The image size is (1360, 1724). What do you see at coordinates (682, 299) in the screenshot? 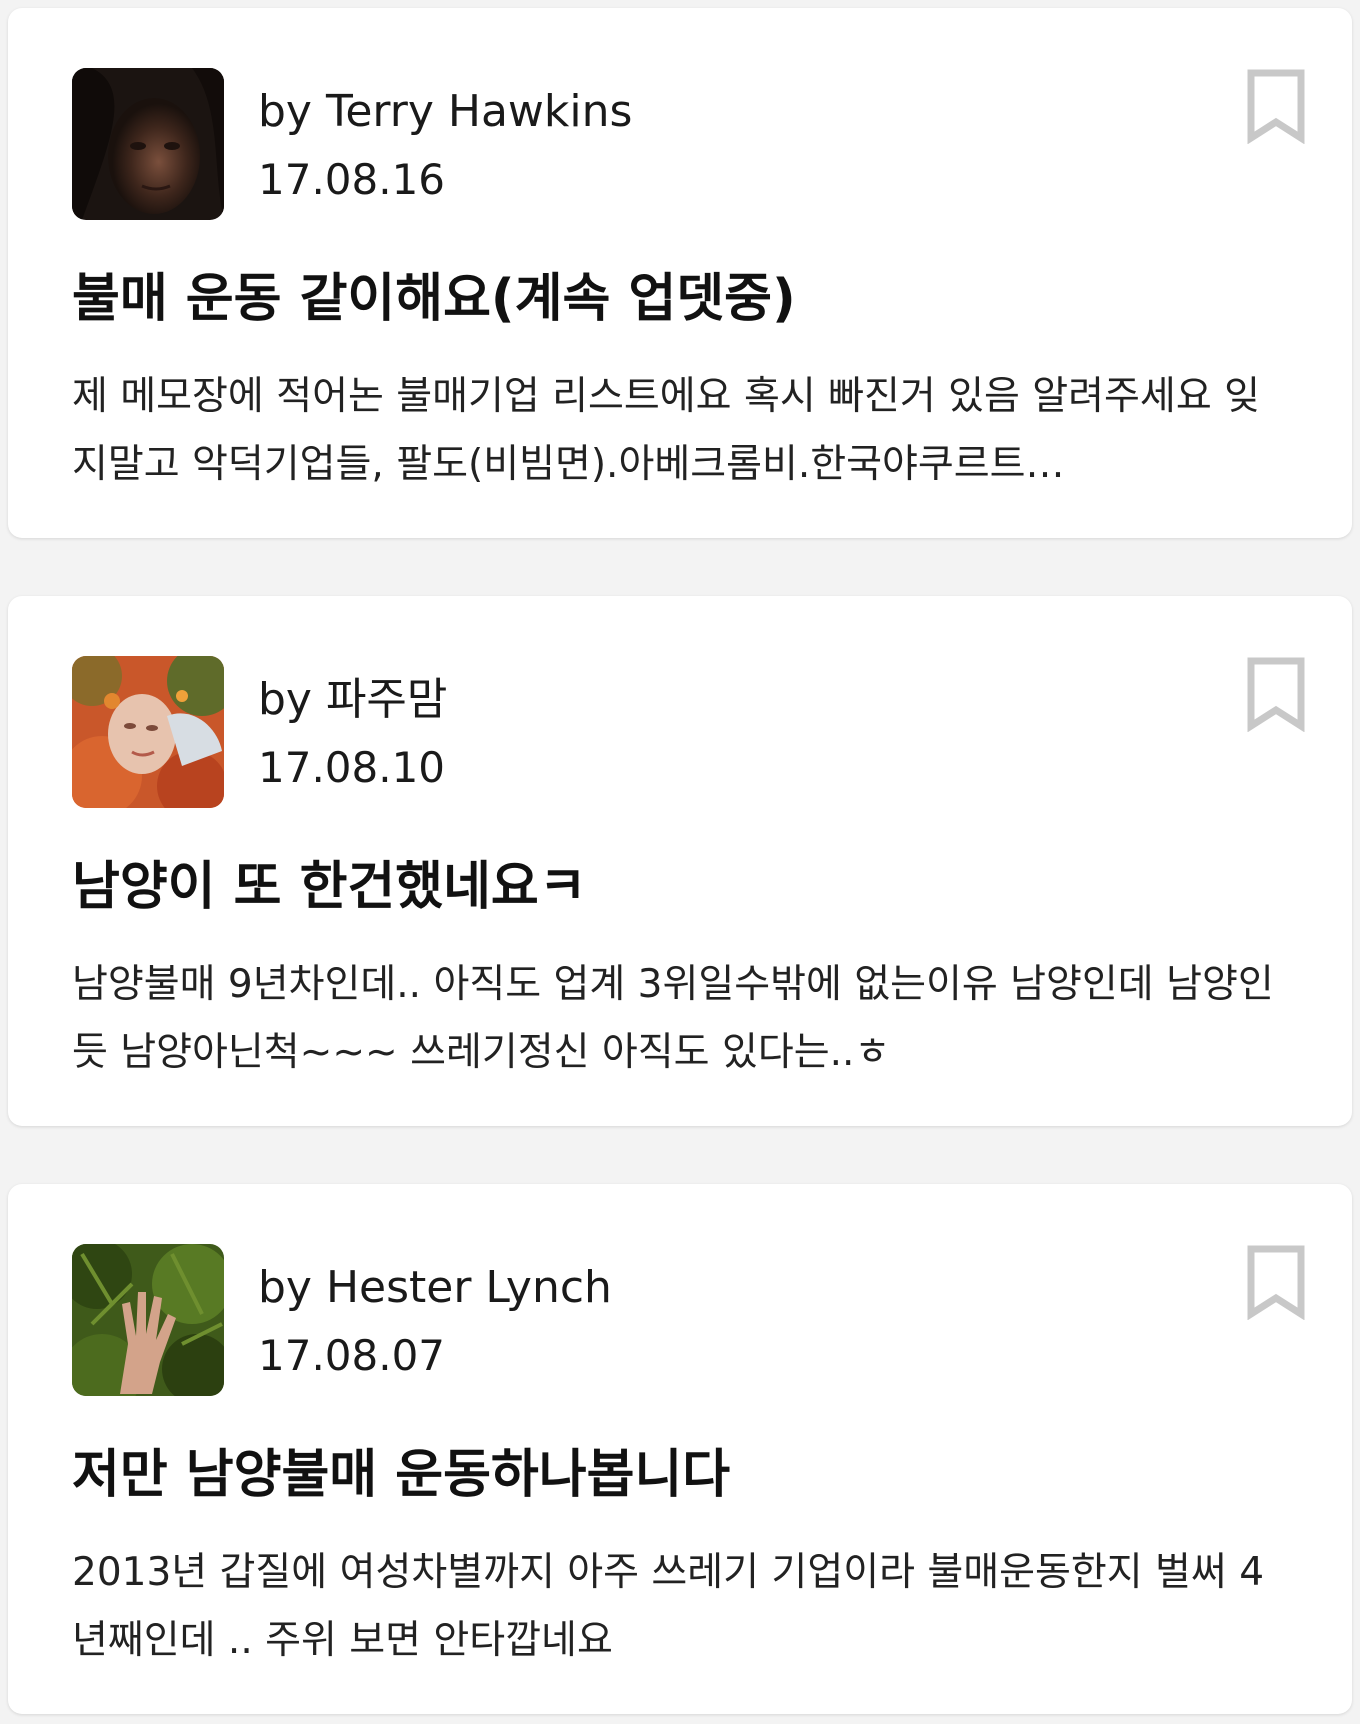
I see `post-title: 불매 운동 같이해요(계속 업뎃중)` at bounding box center [682, 299].